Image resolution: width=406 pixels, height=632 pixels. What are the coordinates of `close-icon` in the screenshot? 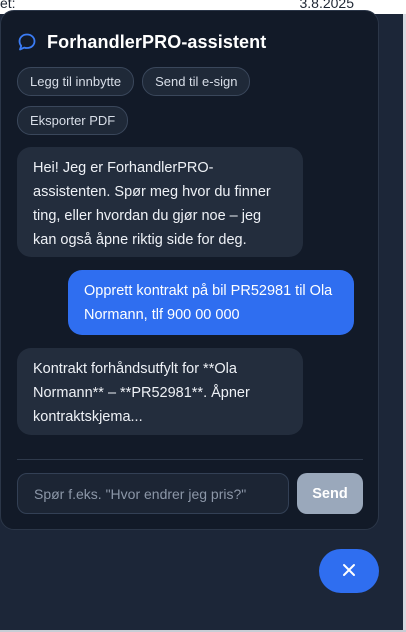 It's located at (349, 571).